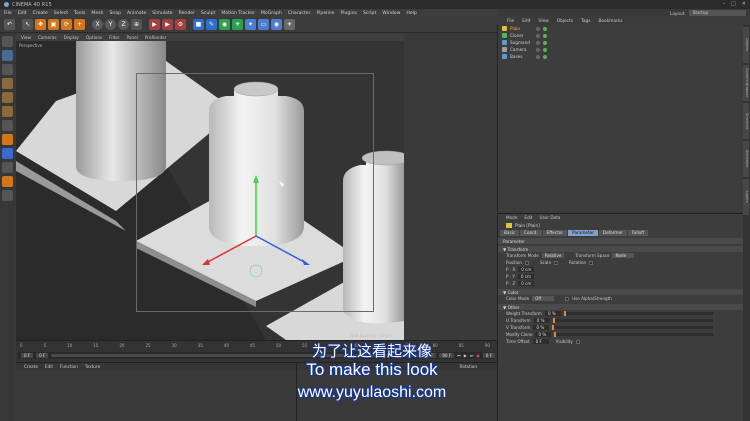 This screenshot has height=421, width=750. I want to click on viewport-menu-item: Display, so click(71, 37).